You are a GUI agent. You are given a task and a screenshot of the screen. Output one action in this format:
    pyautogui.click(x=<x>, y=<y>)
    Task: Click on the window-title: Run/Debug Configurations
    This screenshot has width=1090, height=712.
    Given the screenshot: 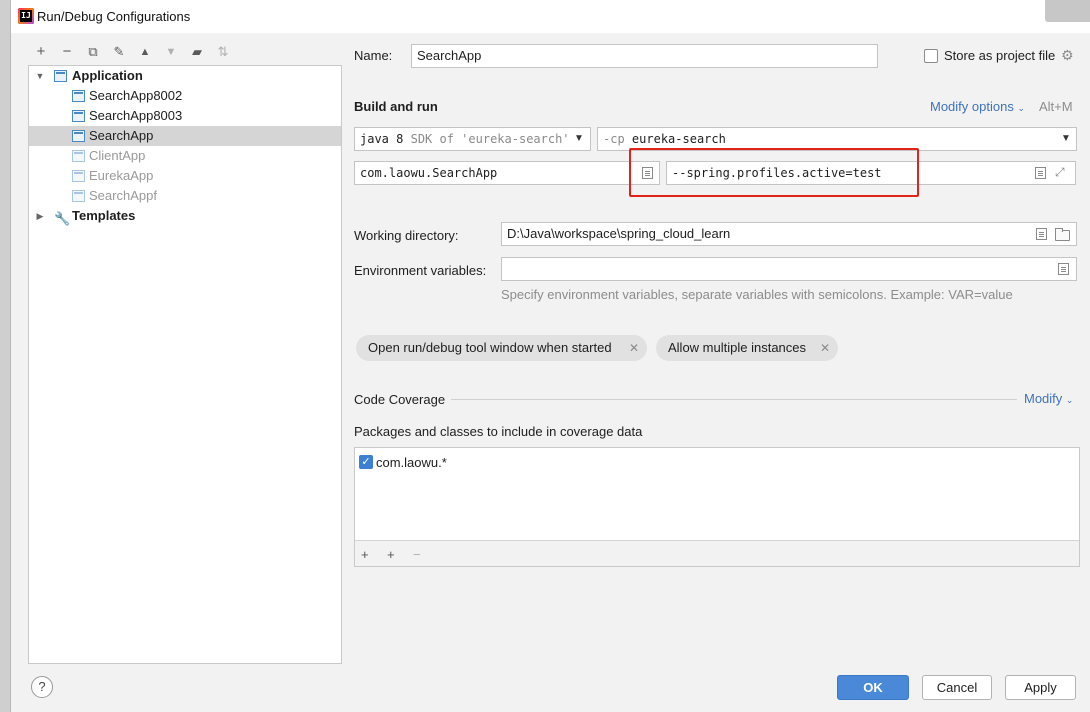 What is the action you would take?
    pyautogui.click(x=114, y=16)
    